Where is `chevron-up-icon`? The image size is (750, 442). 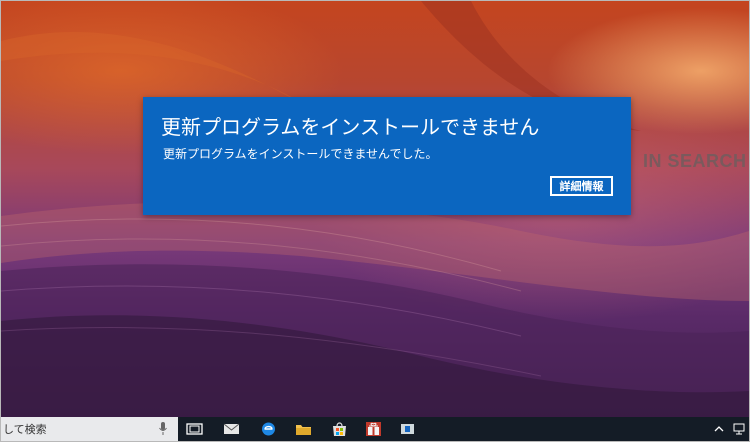 chevron-up-icon is located at coordinates (719, 429).